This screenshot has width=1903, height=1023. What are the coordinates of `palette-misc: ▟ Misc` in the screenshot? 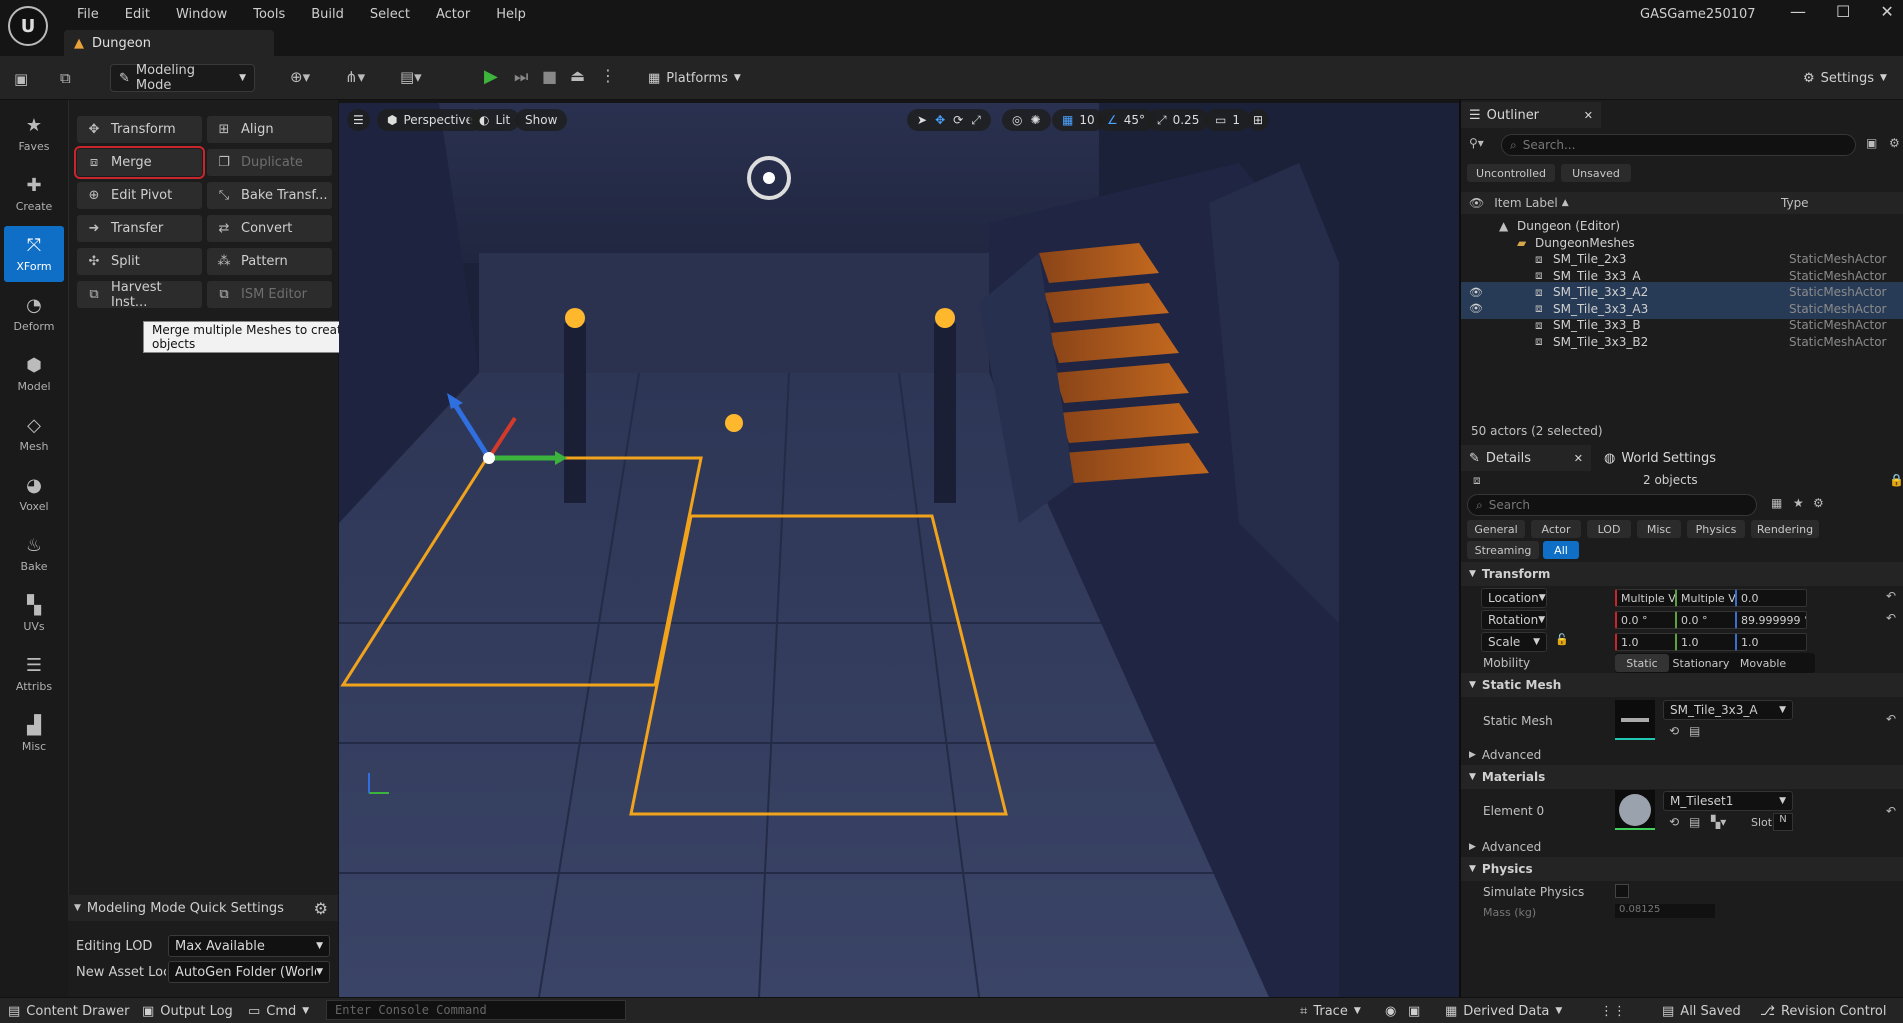 It's located at (34, 734).